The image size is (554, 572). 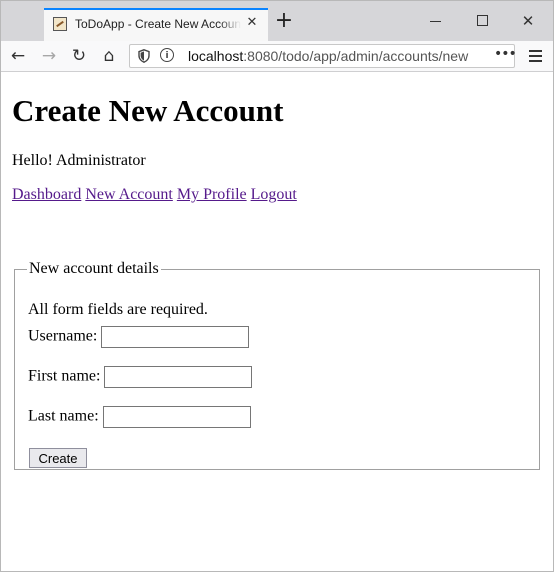 I want to click on shield-icon, so click(x=144, y=56).